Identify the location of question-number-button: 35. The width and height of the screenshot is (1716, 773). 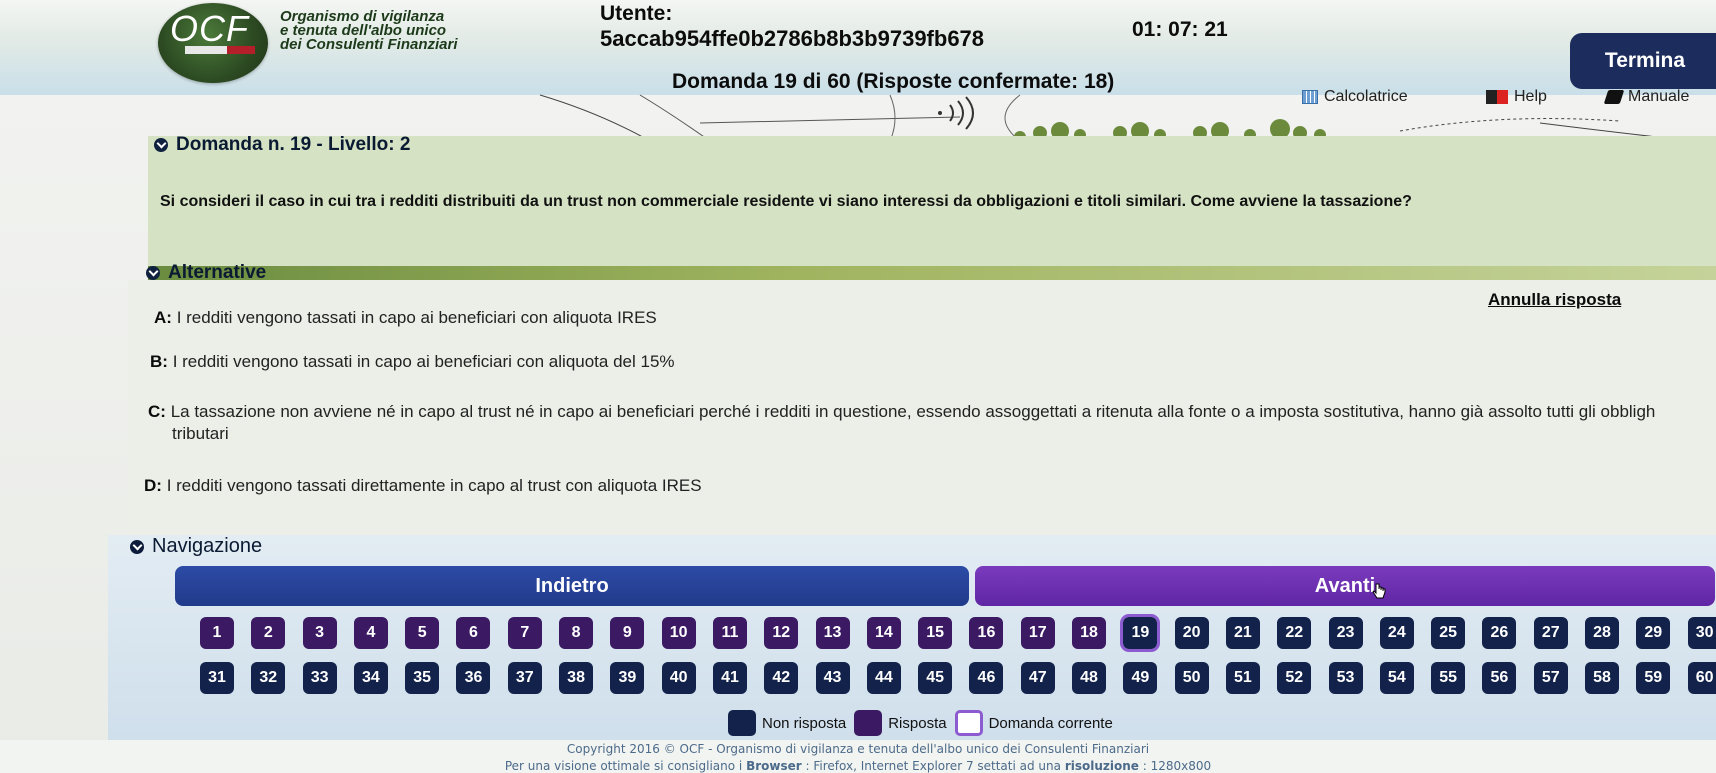
(422, 678).